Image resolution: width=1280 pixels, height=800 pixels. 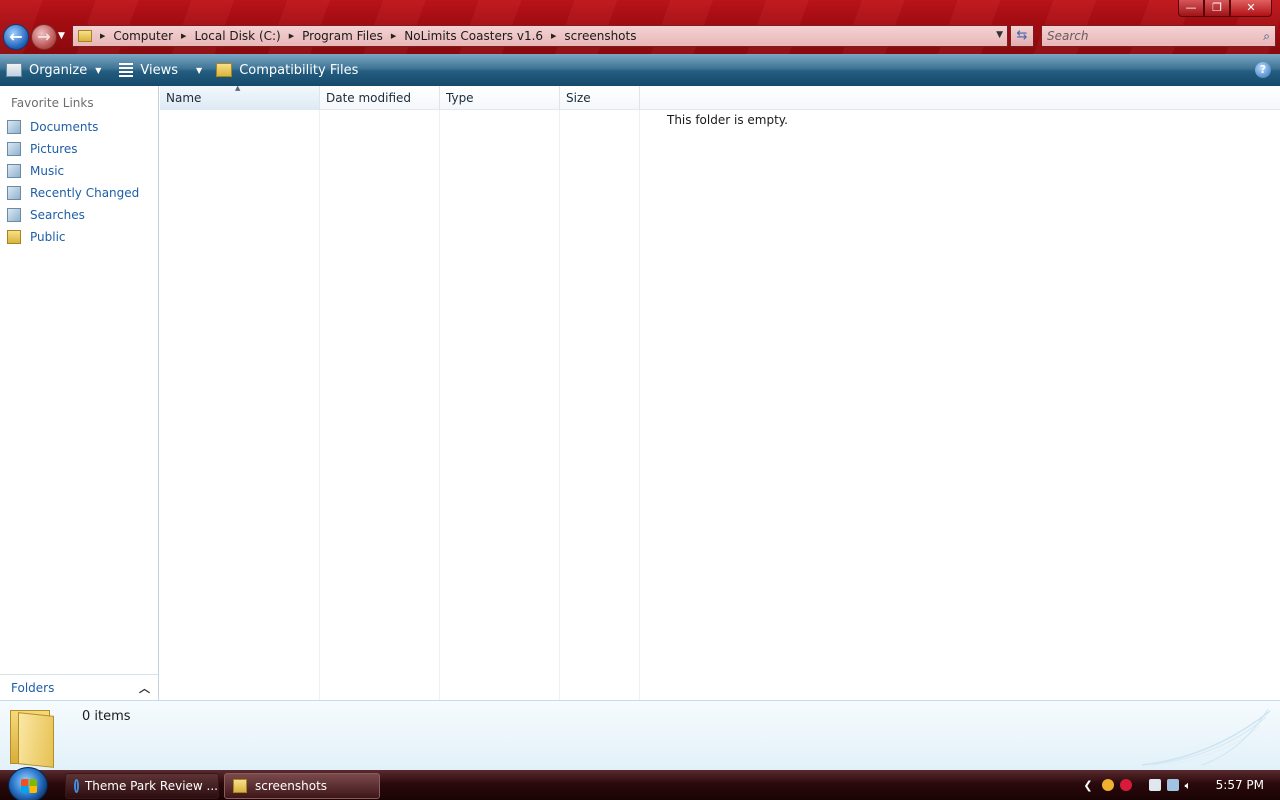 What do you see at coordinates (240, 97) in the screenshot?
I see `column-header-name: ▲ Name` at bounding box center [240, 97].